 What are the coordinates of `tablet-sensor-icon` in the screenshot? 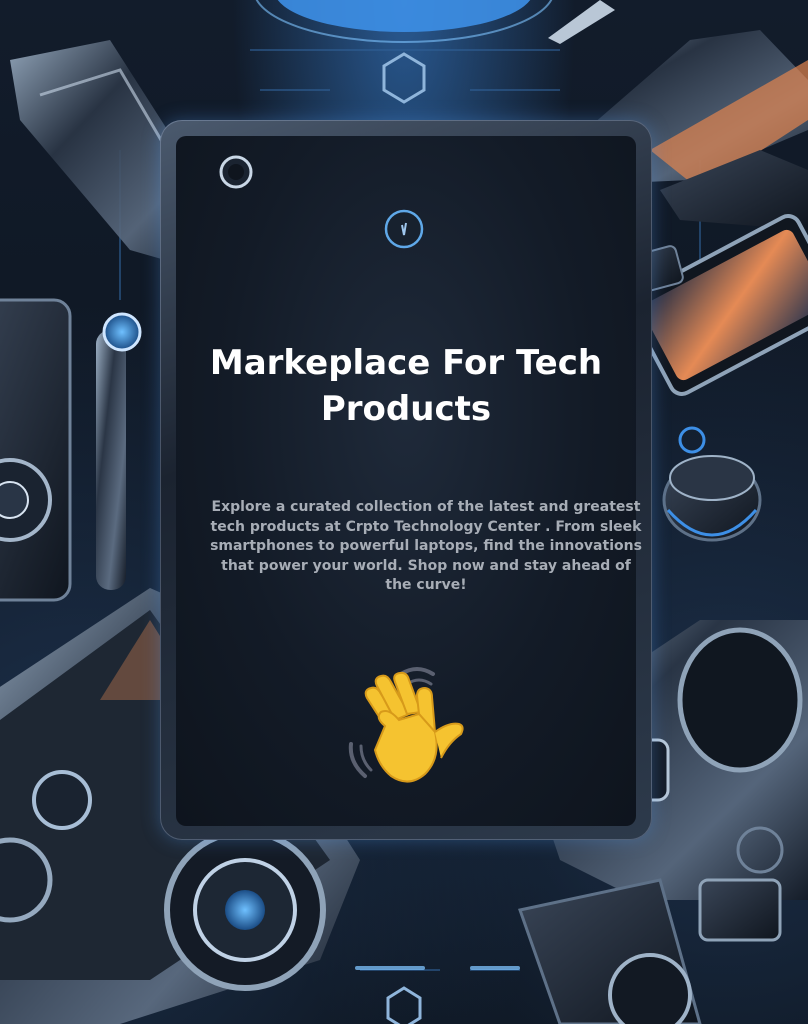 It's located at (404, 229).